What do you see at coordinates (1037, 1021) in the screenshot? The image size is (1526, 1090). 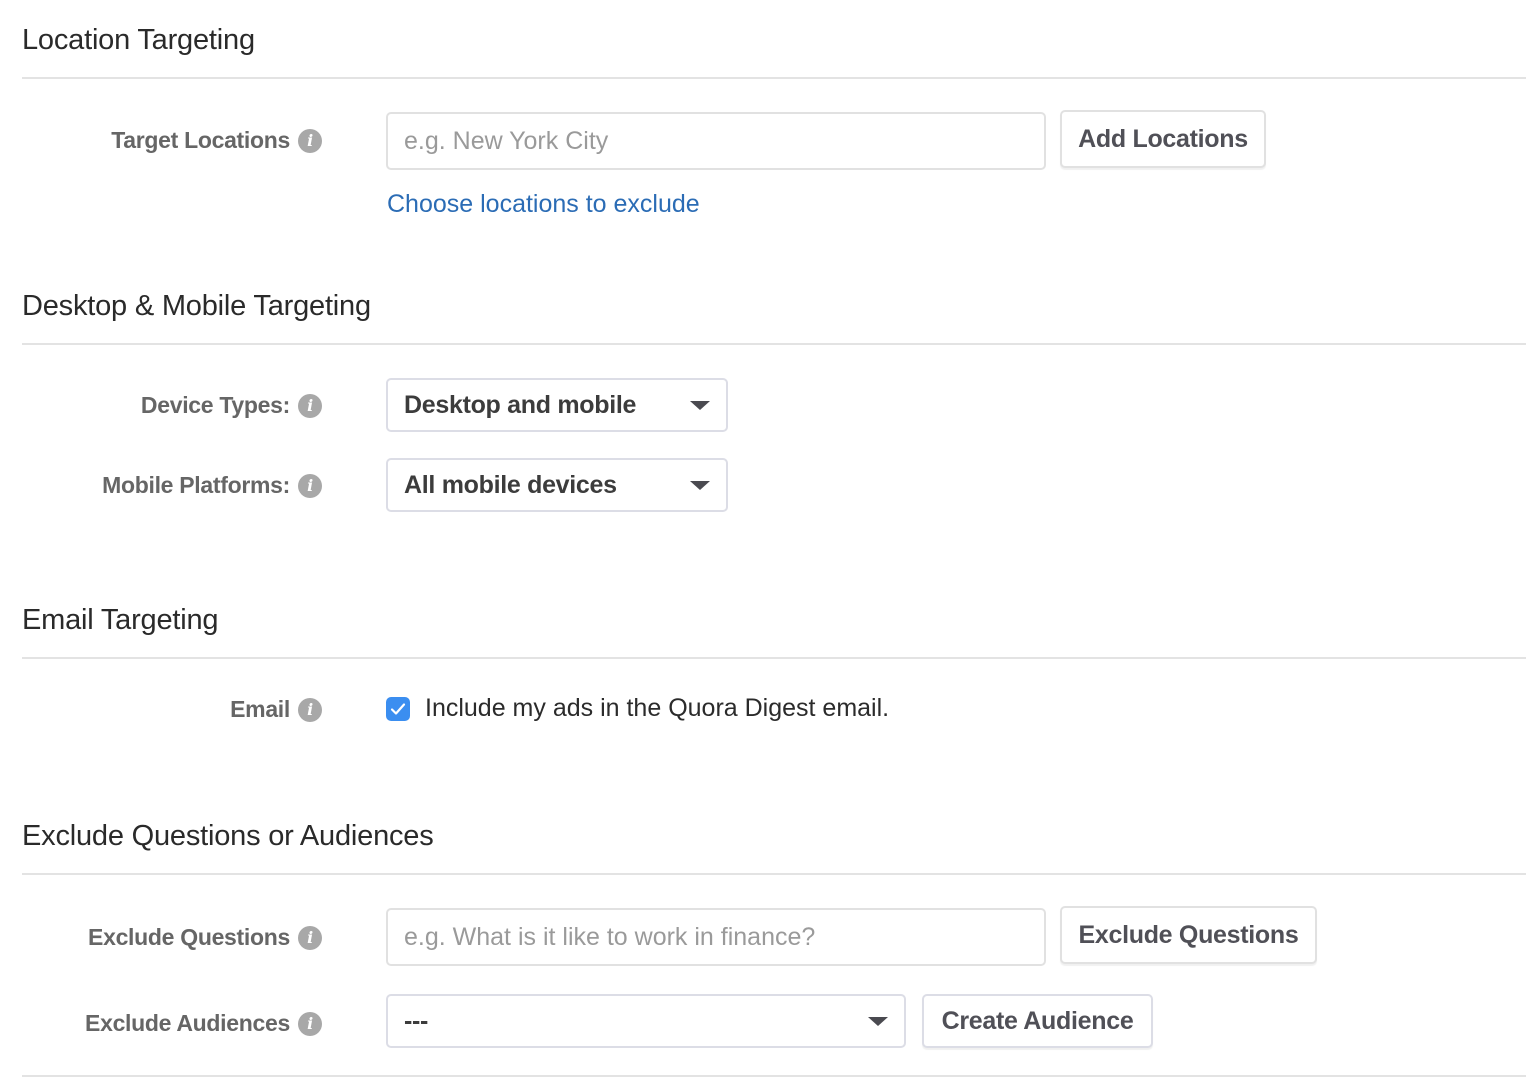 I see `create-audience-button: Create Audience` at bounding box center [1037, 1021].